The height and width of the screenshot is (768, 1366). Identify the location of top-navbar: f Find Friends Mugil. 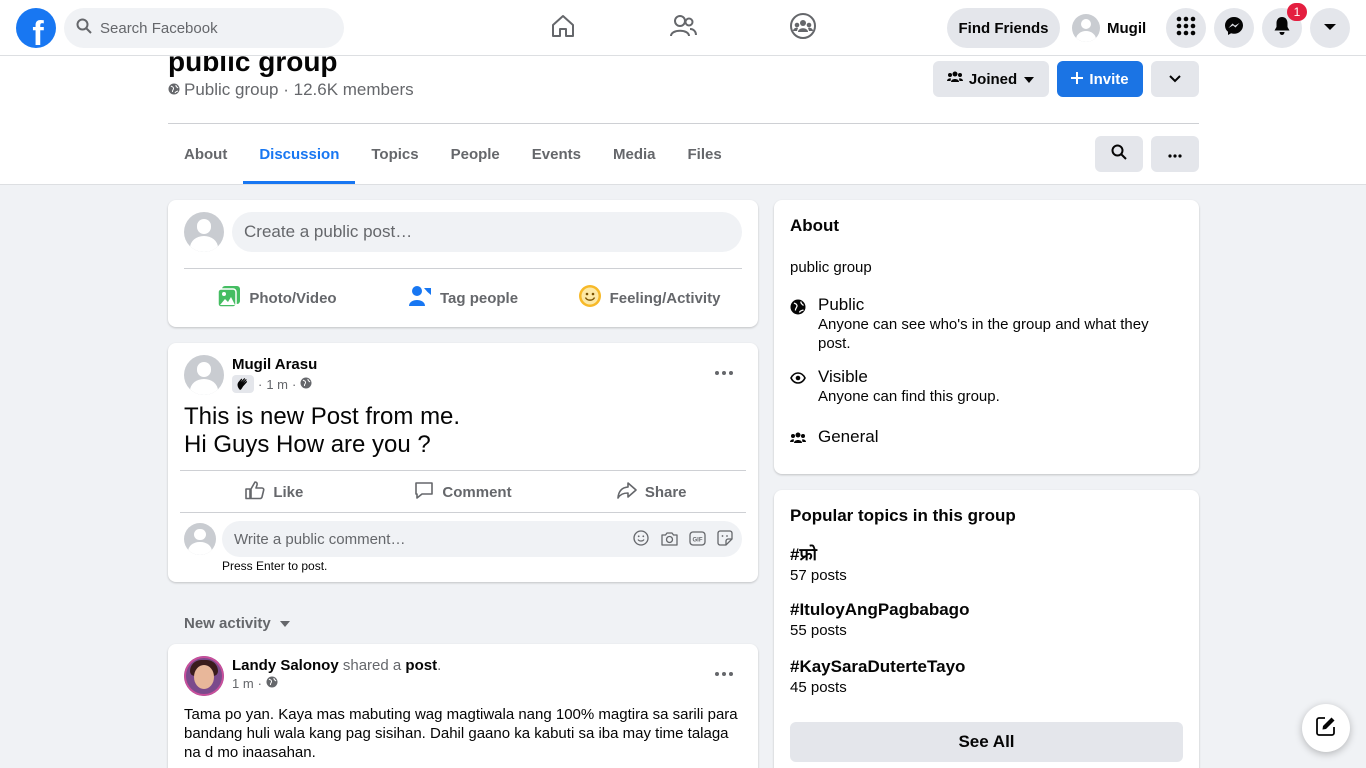
(683, 28).